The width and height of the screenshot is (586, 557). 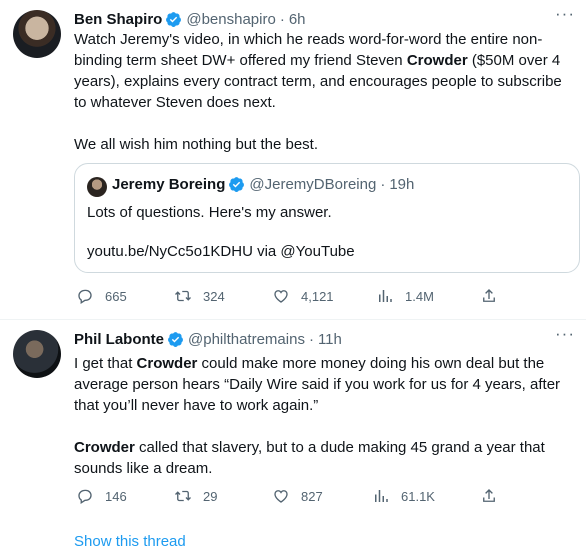 I want to click on reply-button: 665, so click(x=101, y=296).